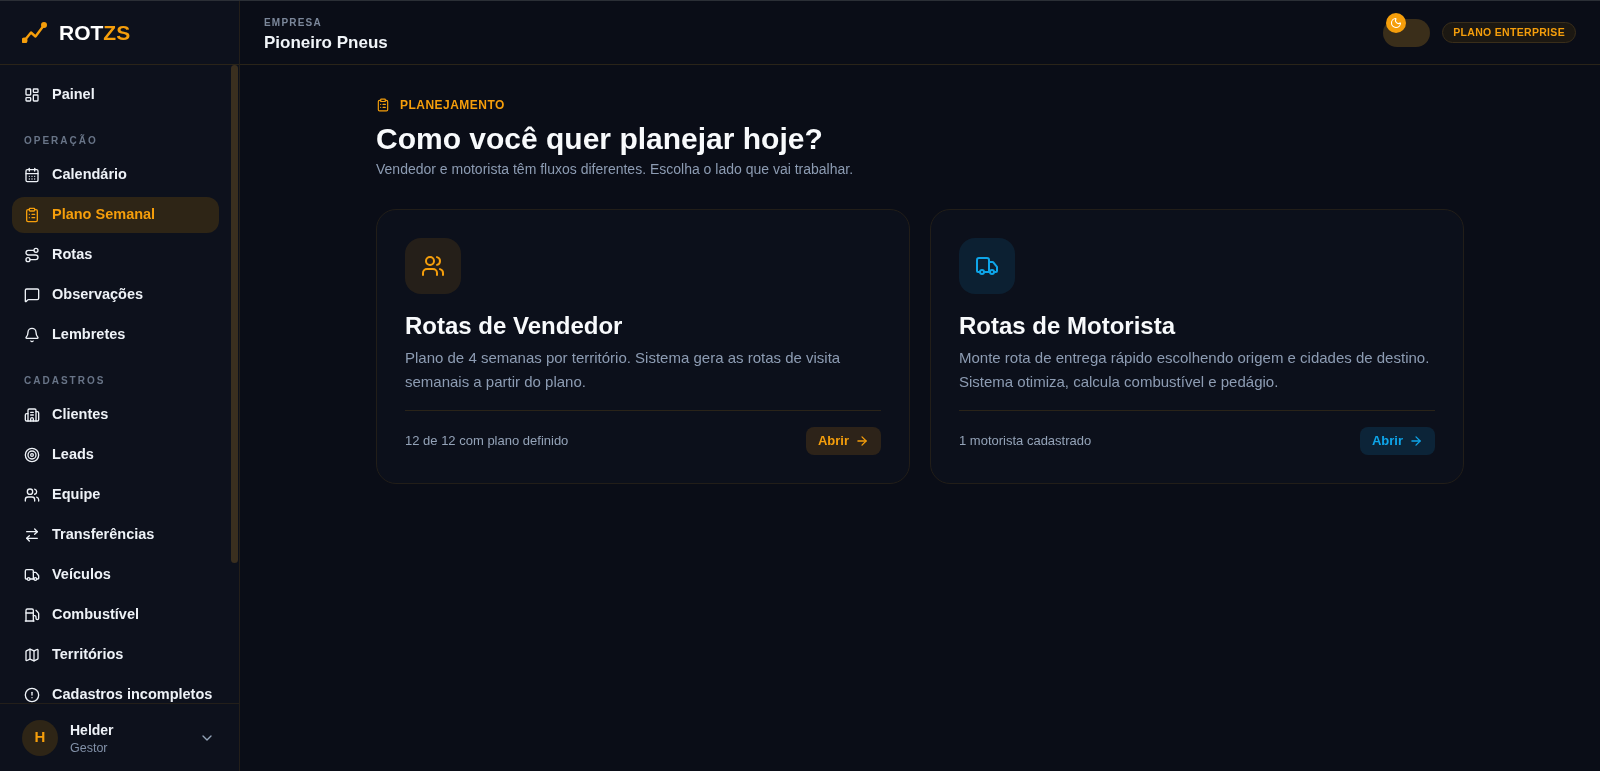  What do you see at coordinates (115, 415) in the screenshot?
I see `sidebar-item: Clientes` at bounding box center [115, 415].